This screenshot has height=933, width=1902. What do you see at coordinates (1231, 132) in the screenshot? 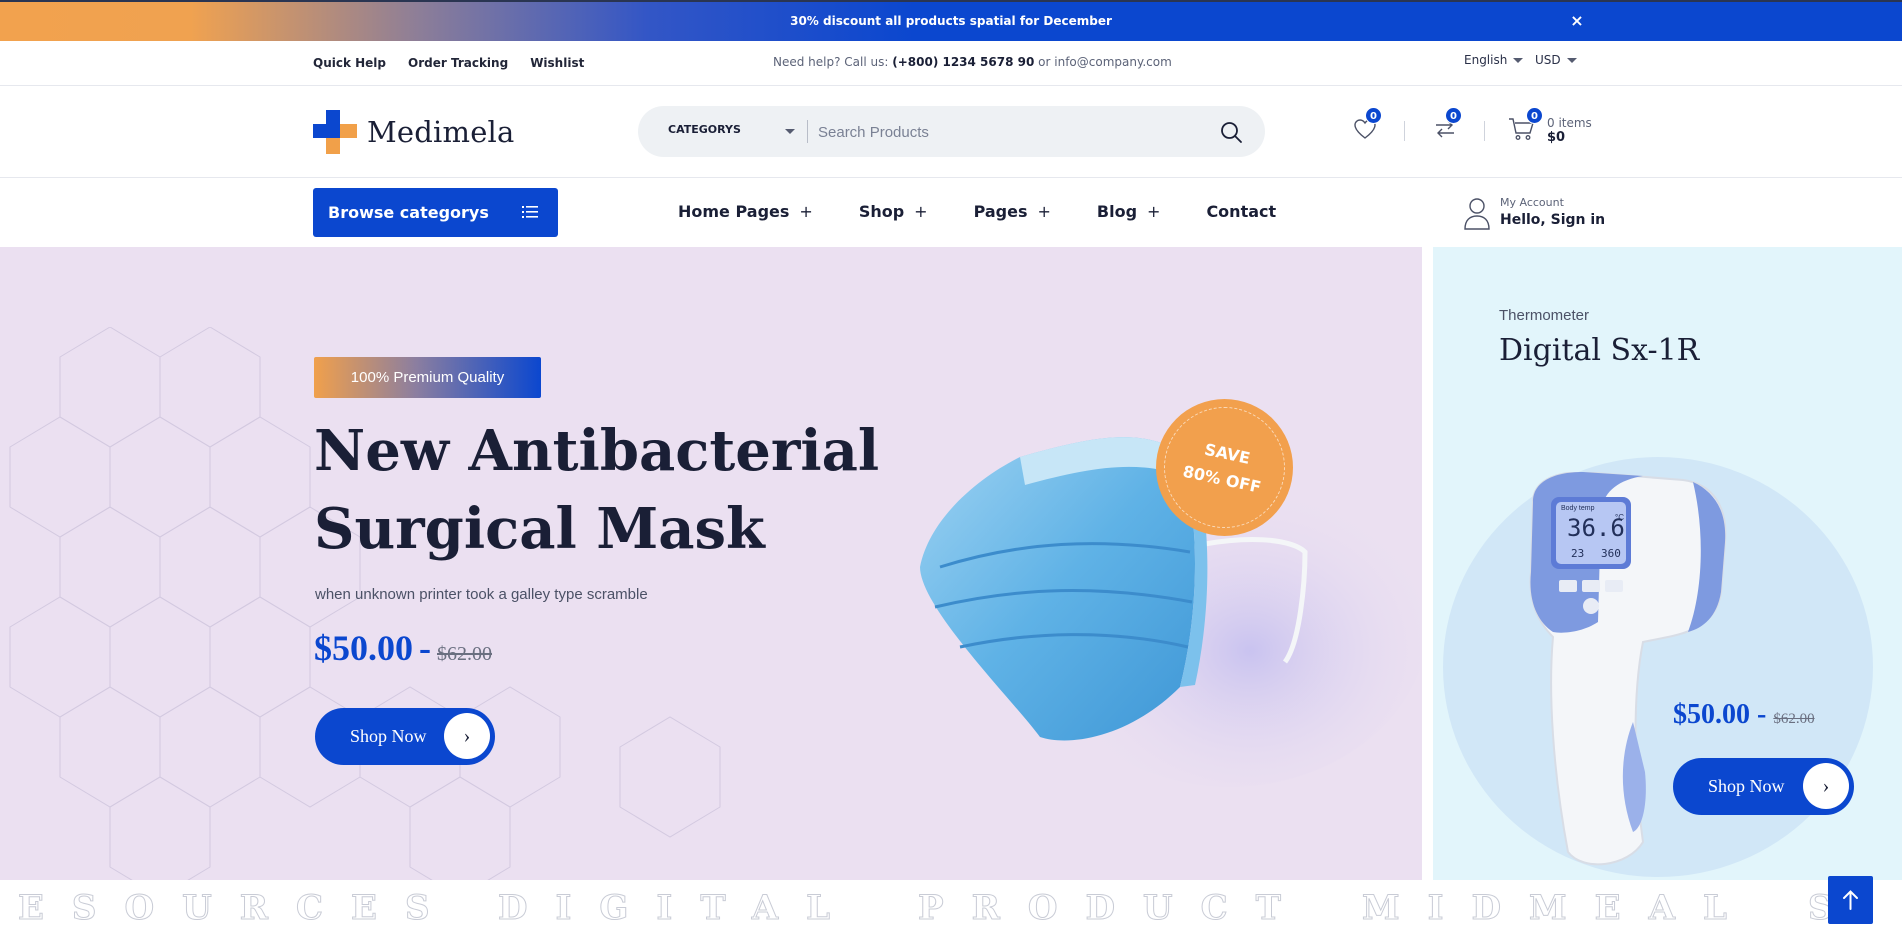
I see `search-icon` at bounding box center [1231, 132].